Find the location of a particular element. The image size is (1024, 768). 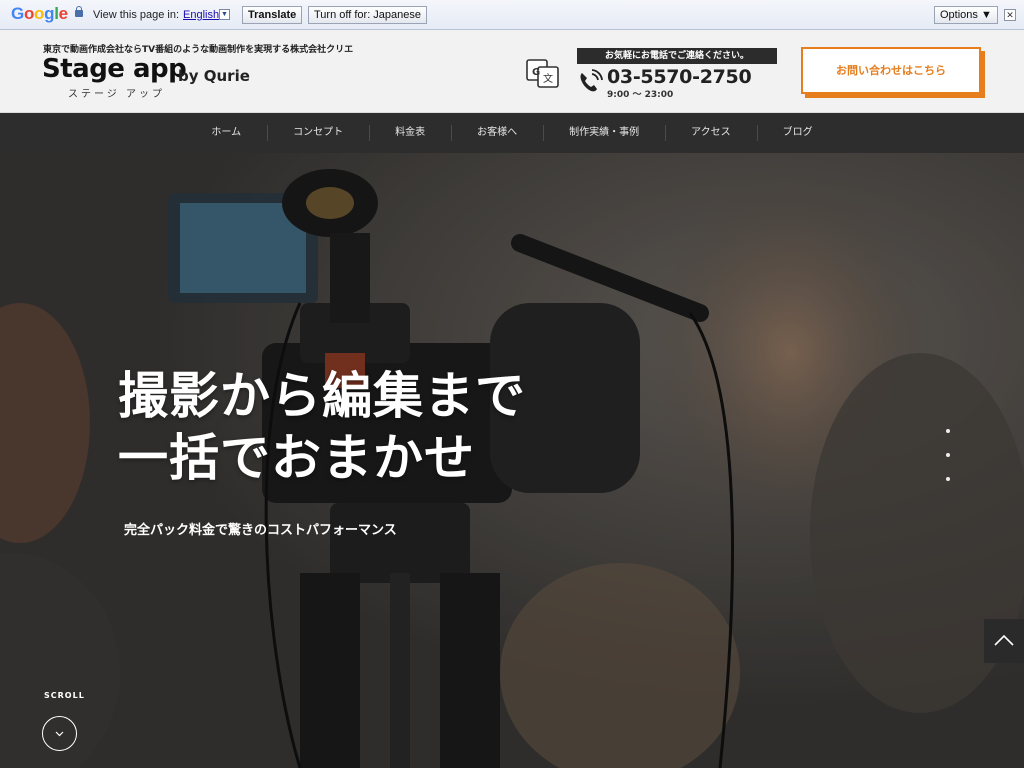

close-icon: ✕ is located at coordinates (1010, 15).